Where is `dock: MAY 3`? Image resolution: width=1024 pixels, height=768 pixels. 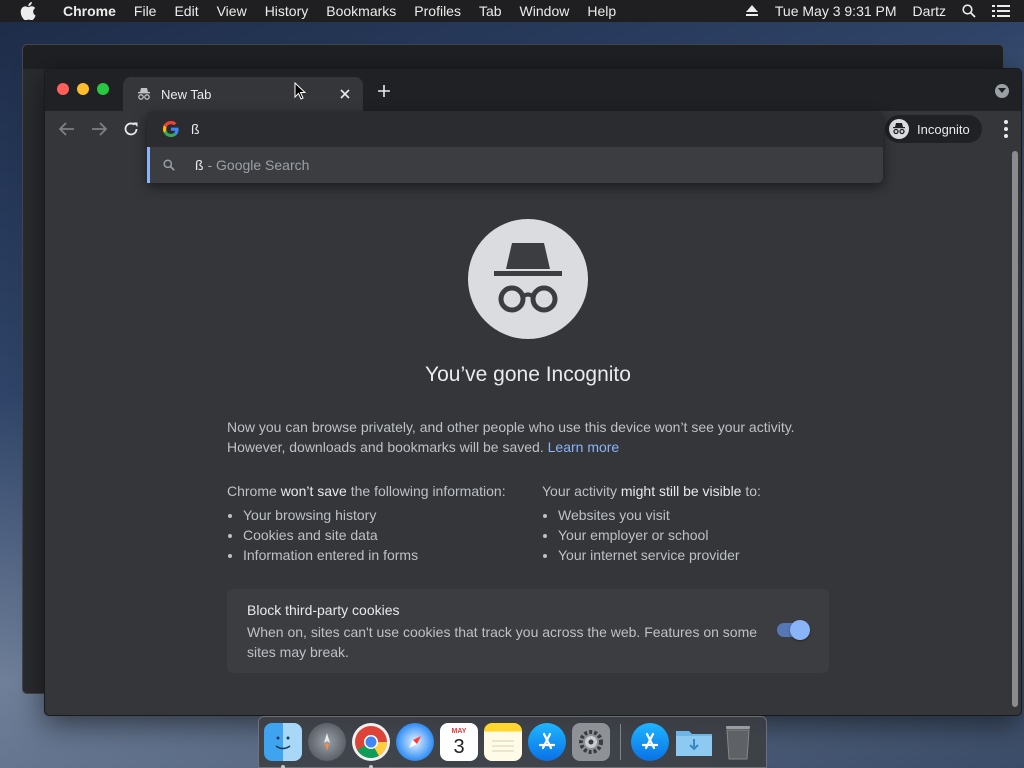 dock: MAY 3 is located at coordinates (512, 742).